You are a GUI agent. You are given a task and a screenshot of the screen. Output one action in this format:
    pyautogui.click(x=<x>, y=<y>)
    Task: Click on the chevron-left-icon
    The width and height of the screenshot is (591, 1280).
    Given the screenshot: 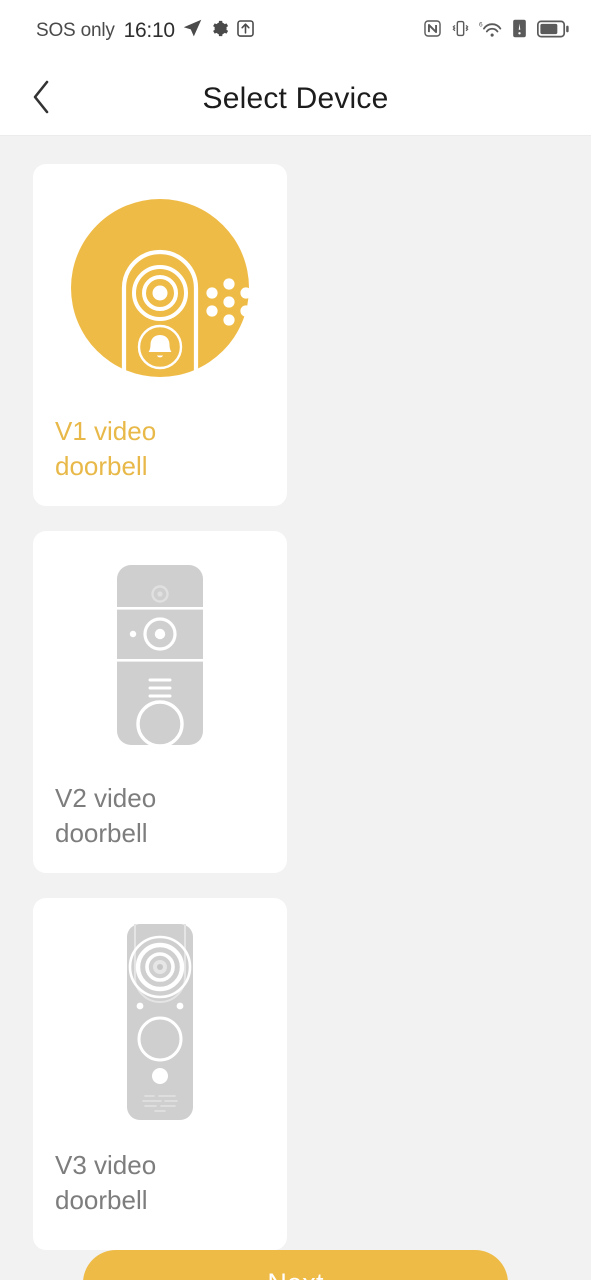 What is the action you would take?
    pyautogui.click(x=41, y=98)
    